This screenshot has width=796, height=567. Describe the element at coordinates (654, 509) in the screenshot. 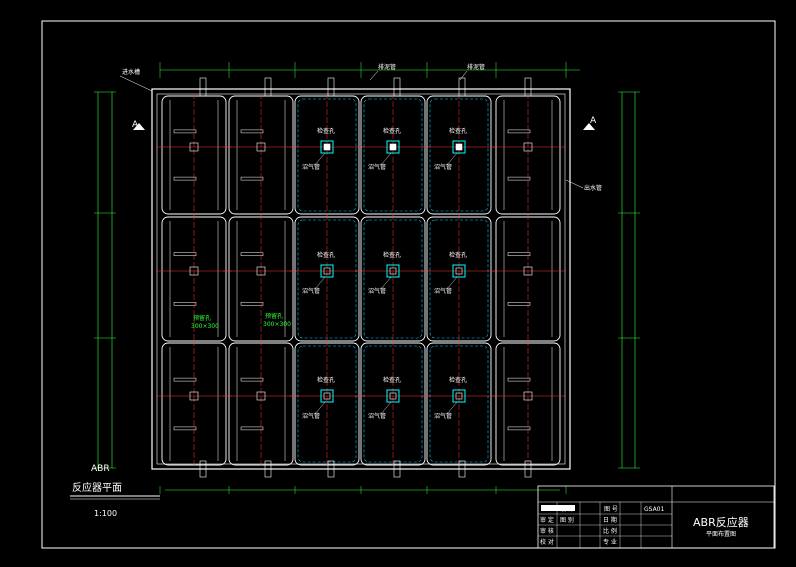

I see `tb-drawing-no: GSA01` at that location.